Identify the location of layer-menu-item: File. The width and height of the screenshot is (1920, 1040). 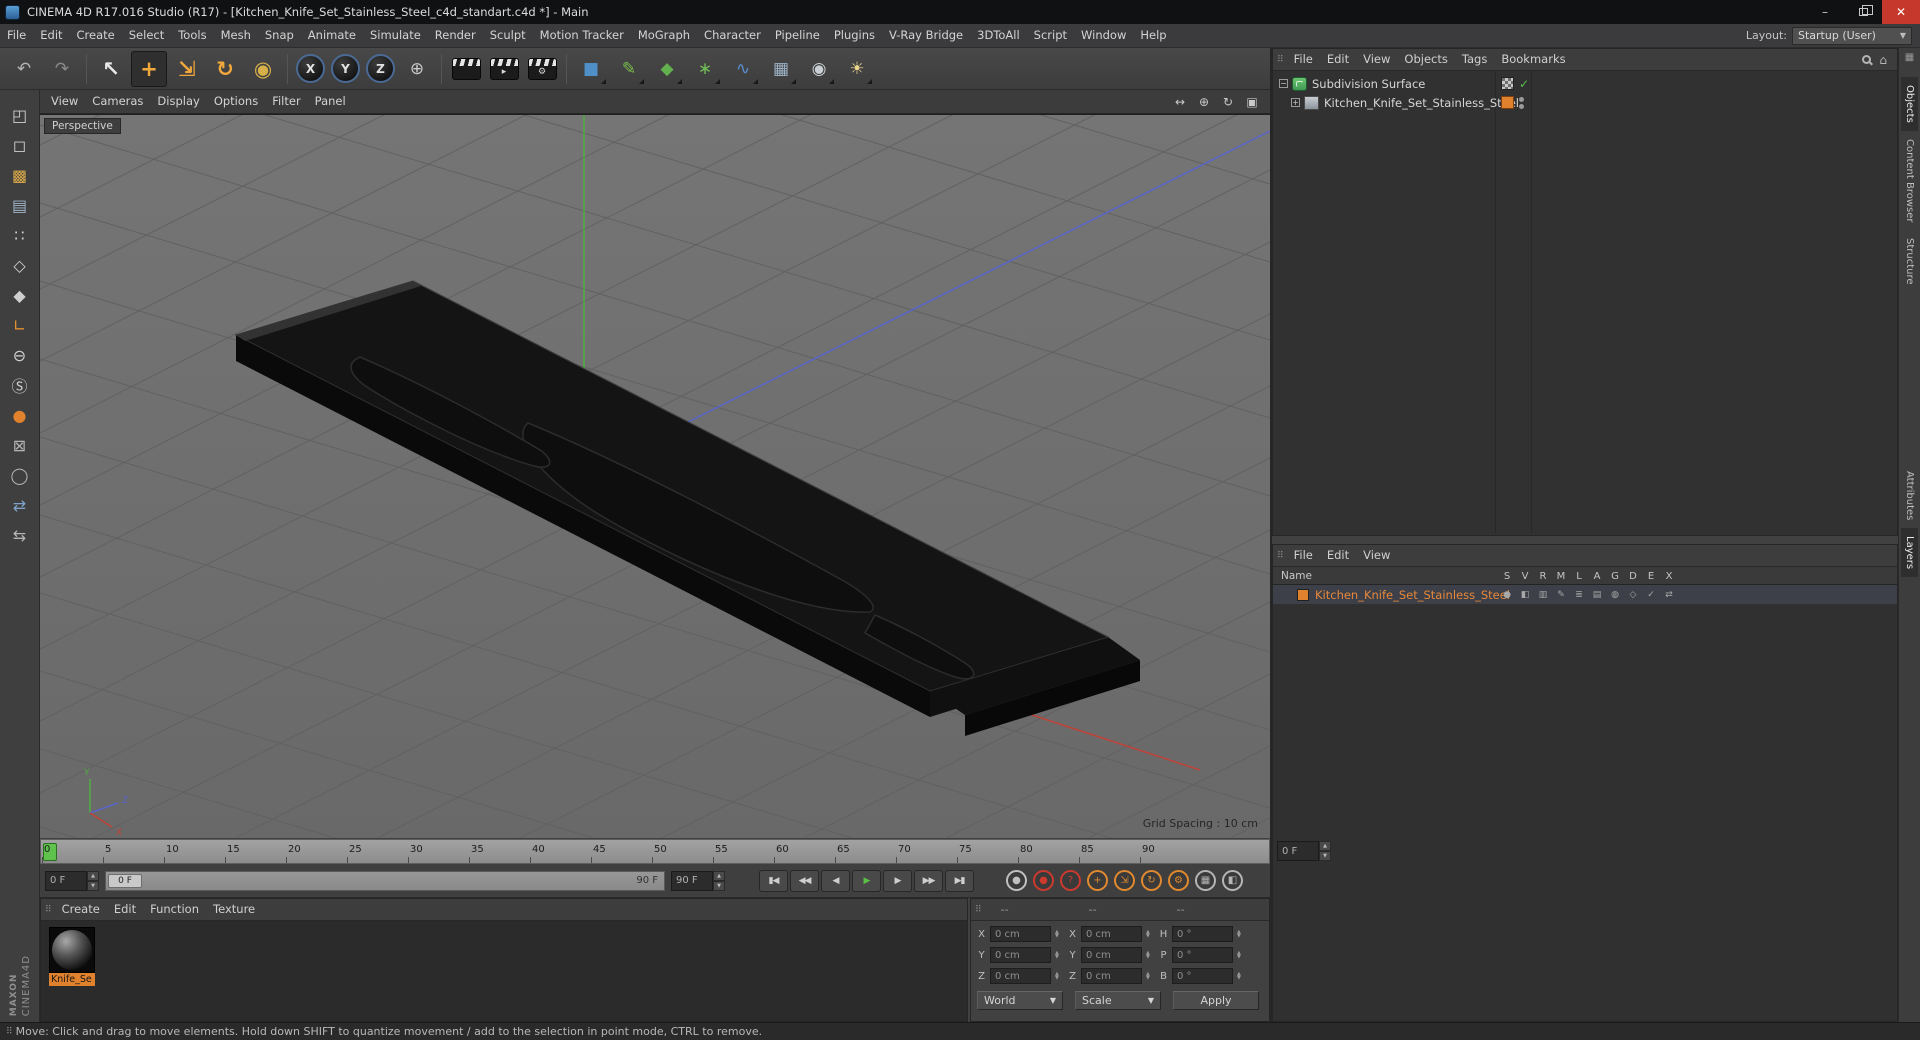
(1303, 555).